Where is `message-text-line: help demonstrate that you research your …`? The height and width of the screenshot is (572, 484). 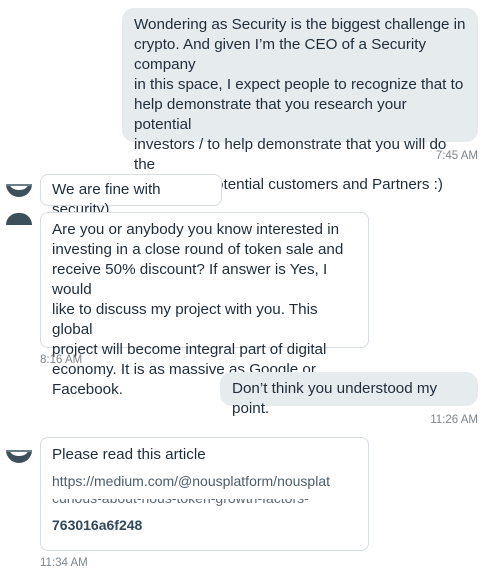 message-text-line: help demonstrate that you research your … is located at coordinates (270, 114).